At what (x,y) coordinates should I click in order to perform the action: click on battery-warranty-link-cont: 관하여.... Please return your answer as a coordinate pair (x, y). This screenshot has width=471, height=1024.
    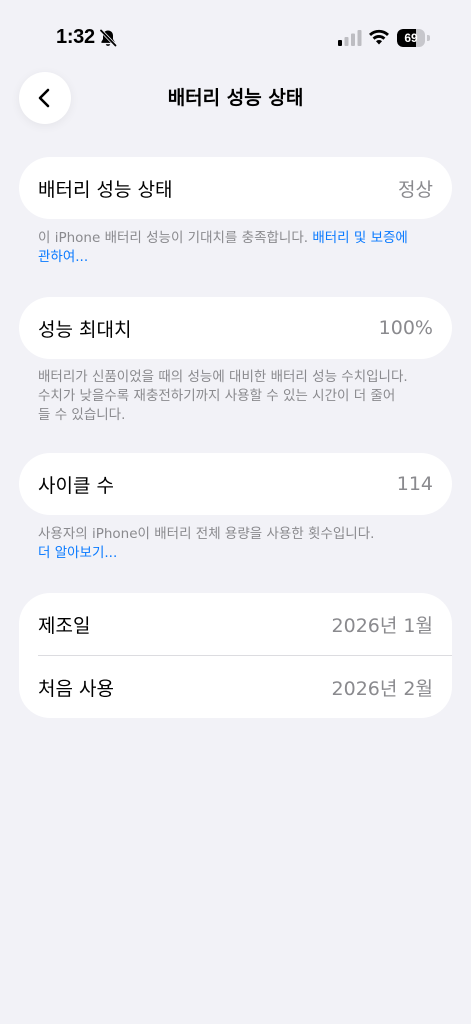
    Looking at the image, I should click on (63, 257).